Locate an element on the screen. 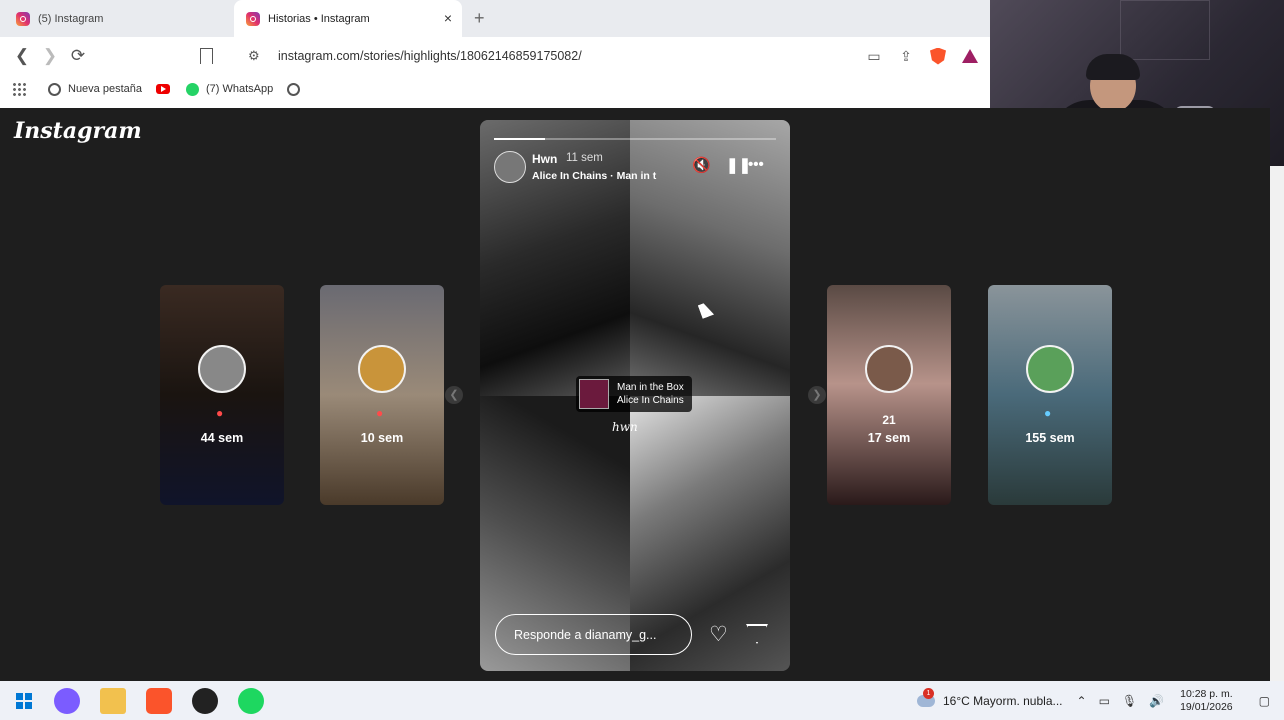 The width and height of the screenshot is (1284, 720). microphone-icon: 🎙 is located at coordinates (1129, 701).